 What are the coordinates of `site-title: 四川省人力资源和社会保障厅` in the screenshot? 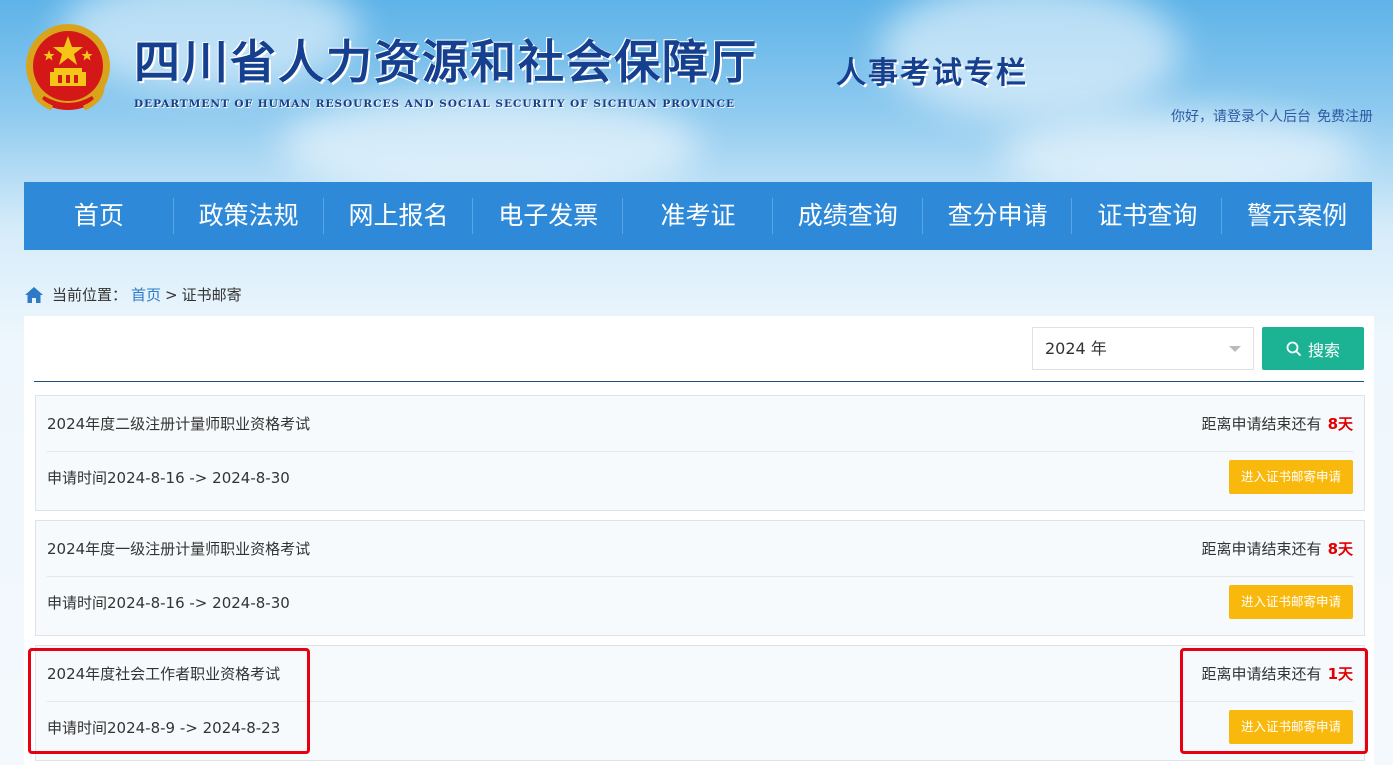 It's located at (446, 62).